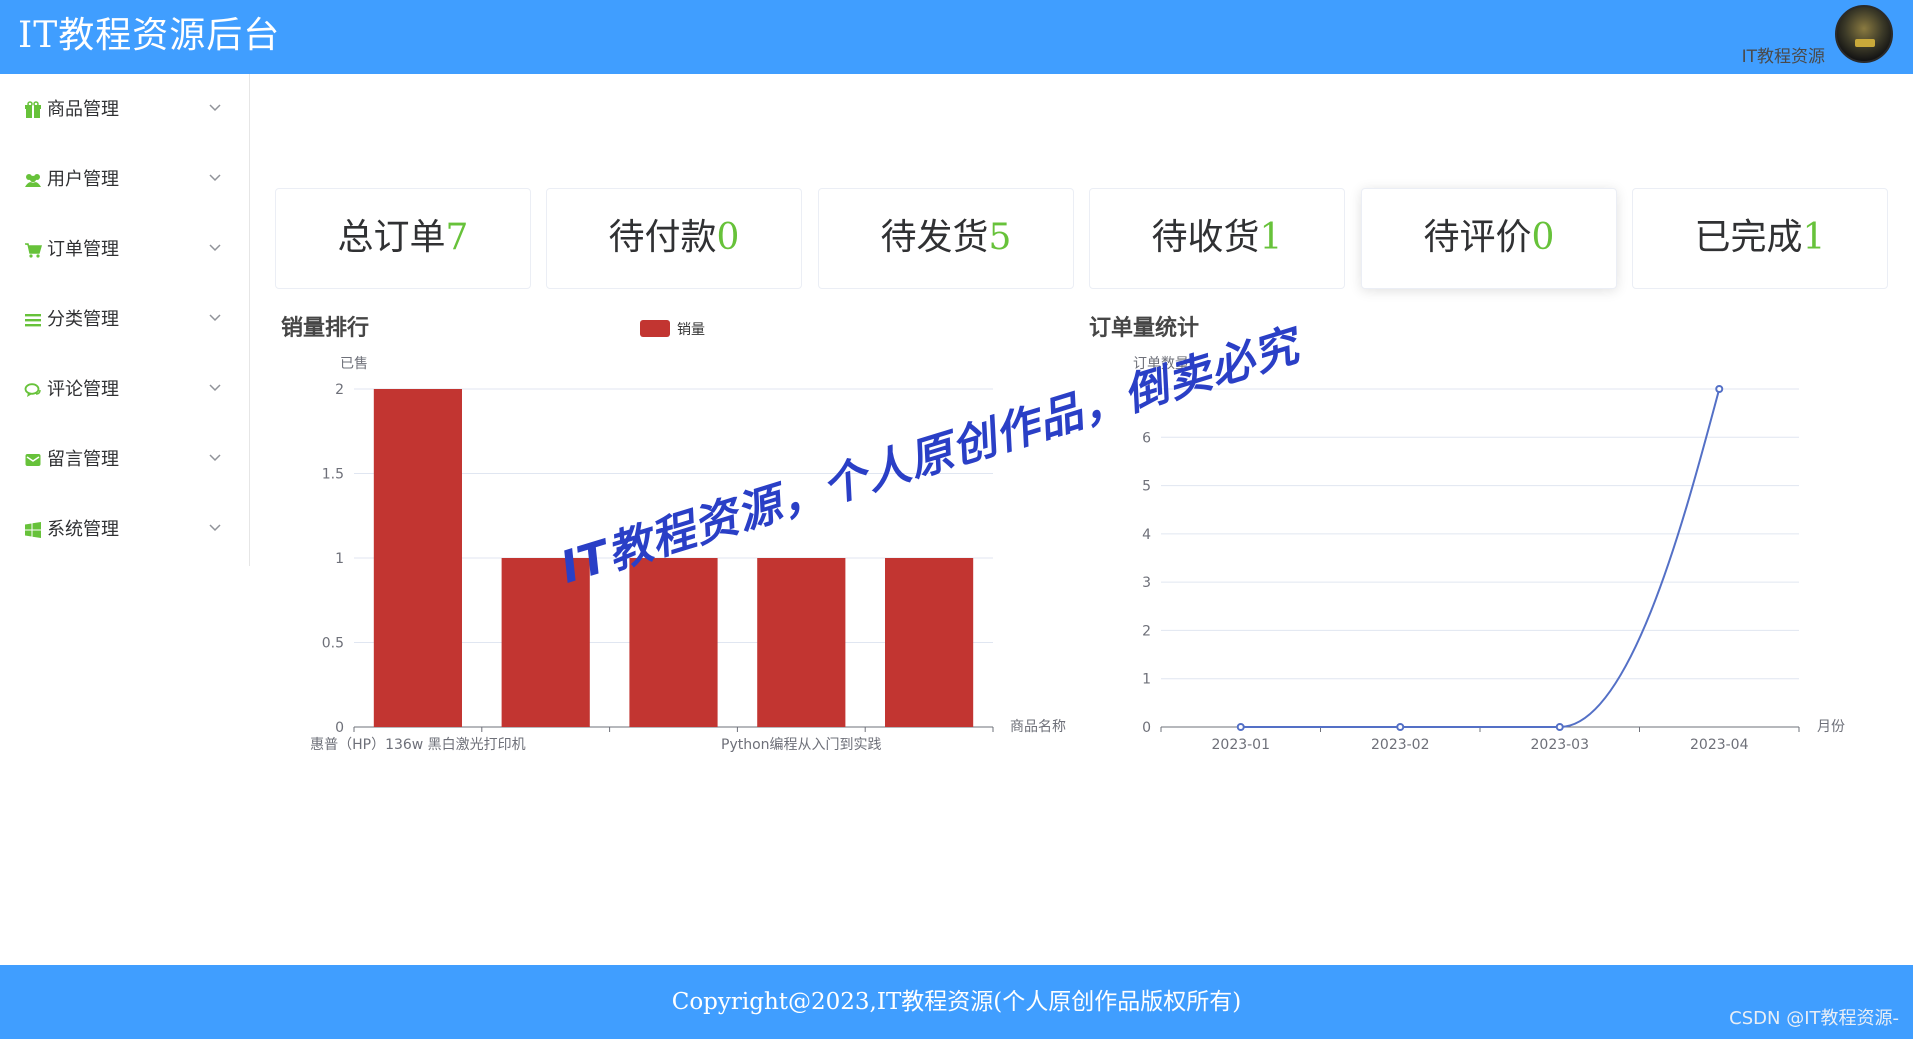 The height and width of the screenshot is (1039, 1913). I want to click on x-tick-label: 2023-04, so click(1719, 745).